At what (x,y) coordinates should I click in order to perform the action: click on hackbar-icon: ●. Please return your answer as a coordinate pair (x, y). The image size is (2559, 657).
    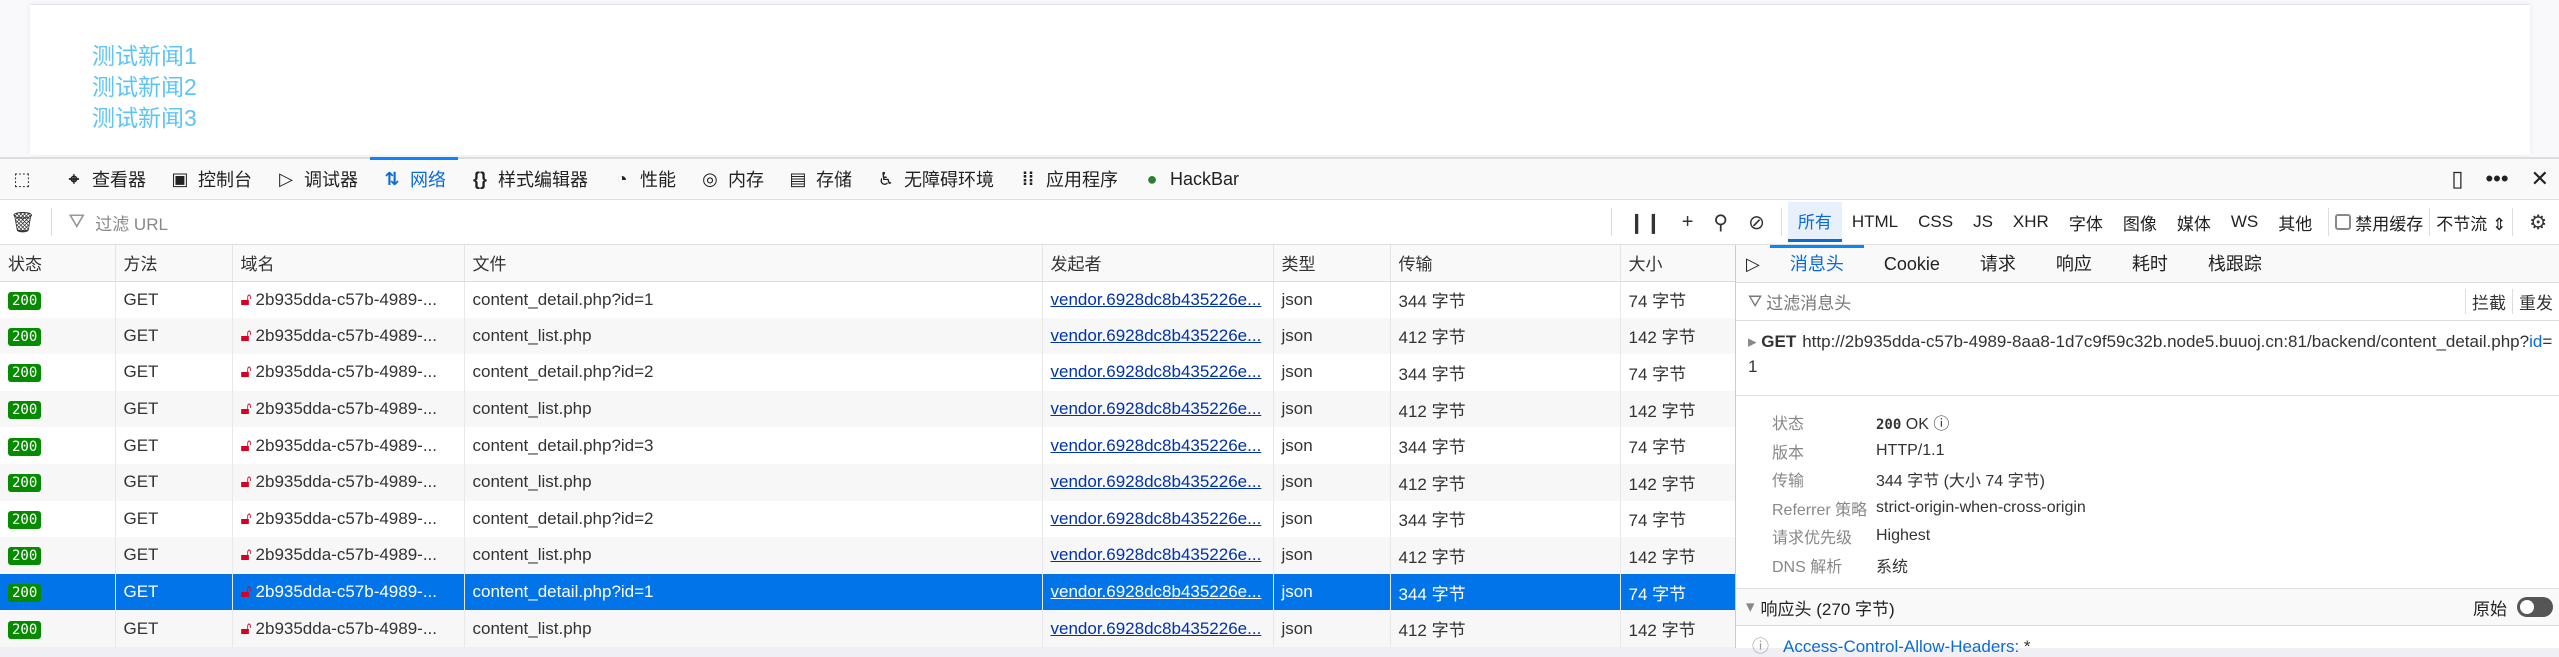
    Looking at the image, I should click on (1152, 178).